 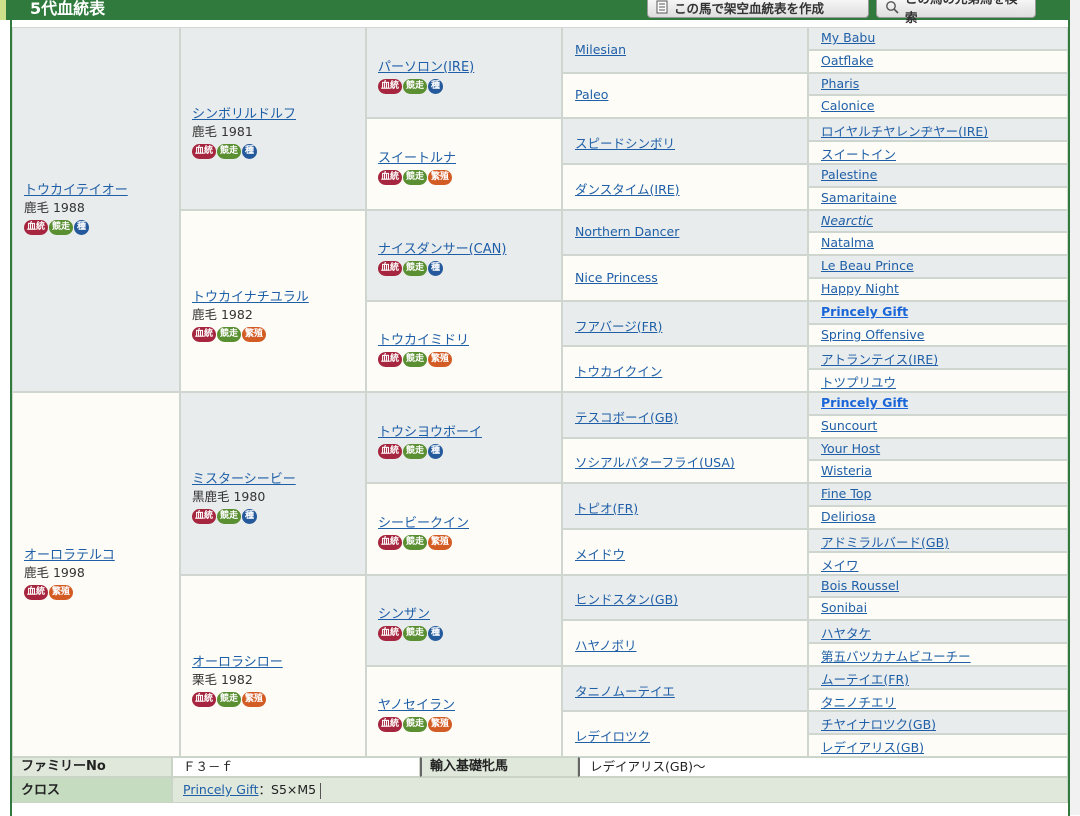 I want to click on horse-name-link: ソシアルバターフライ(USA), so click(x=655, y=461).